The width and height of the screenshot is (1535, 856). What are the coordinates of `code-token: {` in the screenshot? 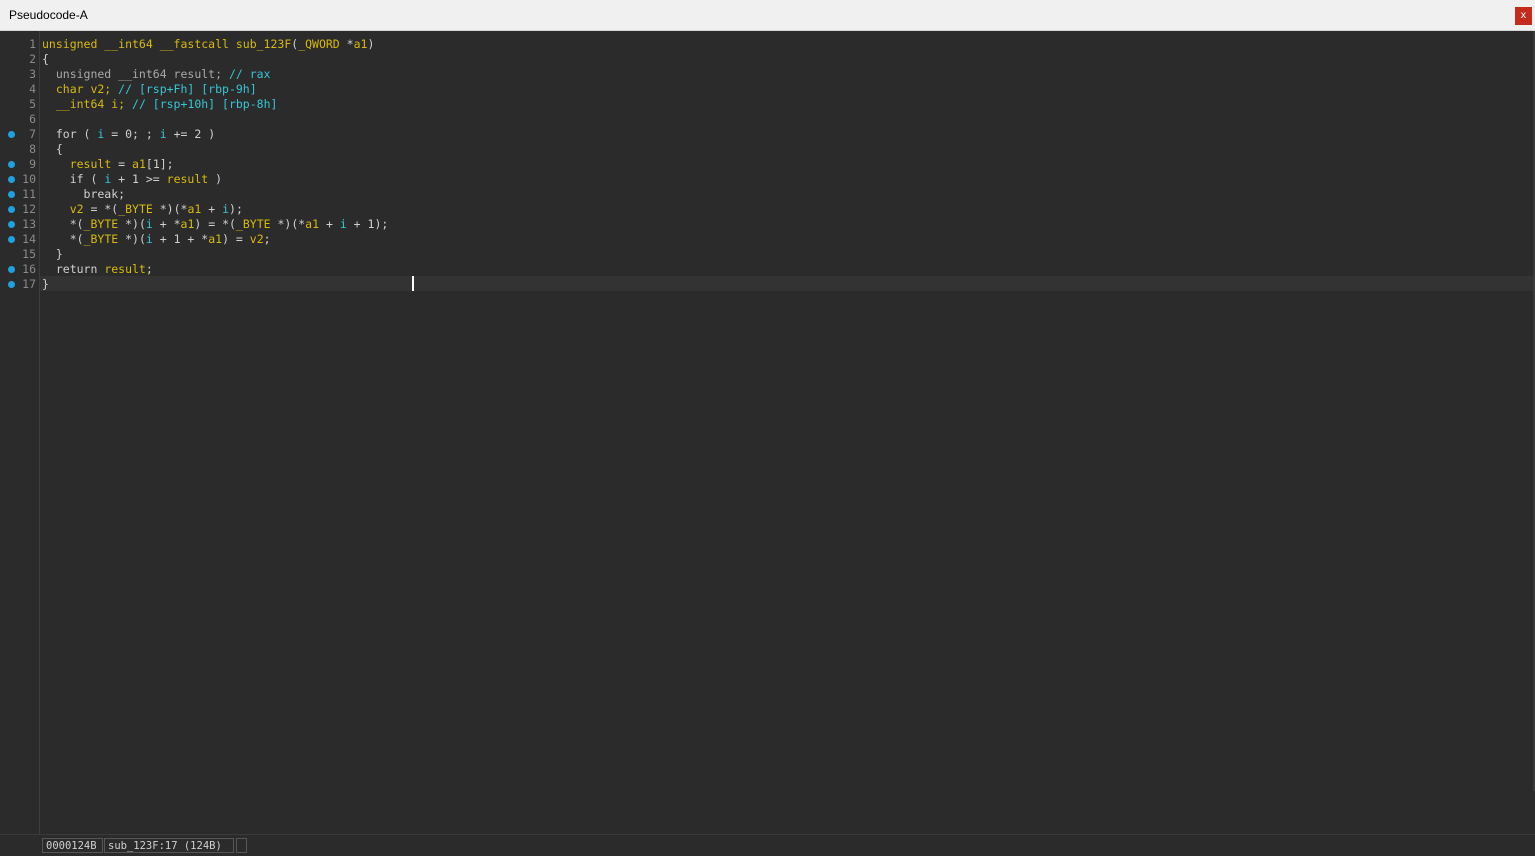 It's located at (52, 149).